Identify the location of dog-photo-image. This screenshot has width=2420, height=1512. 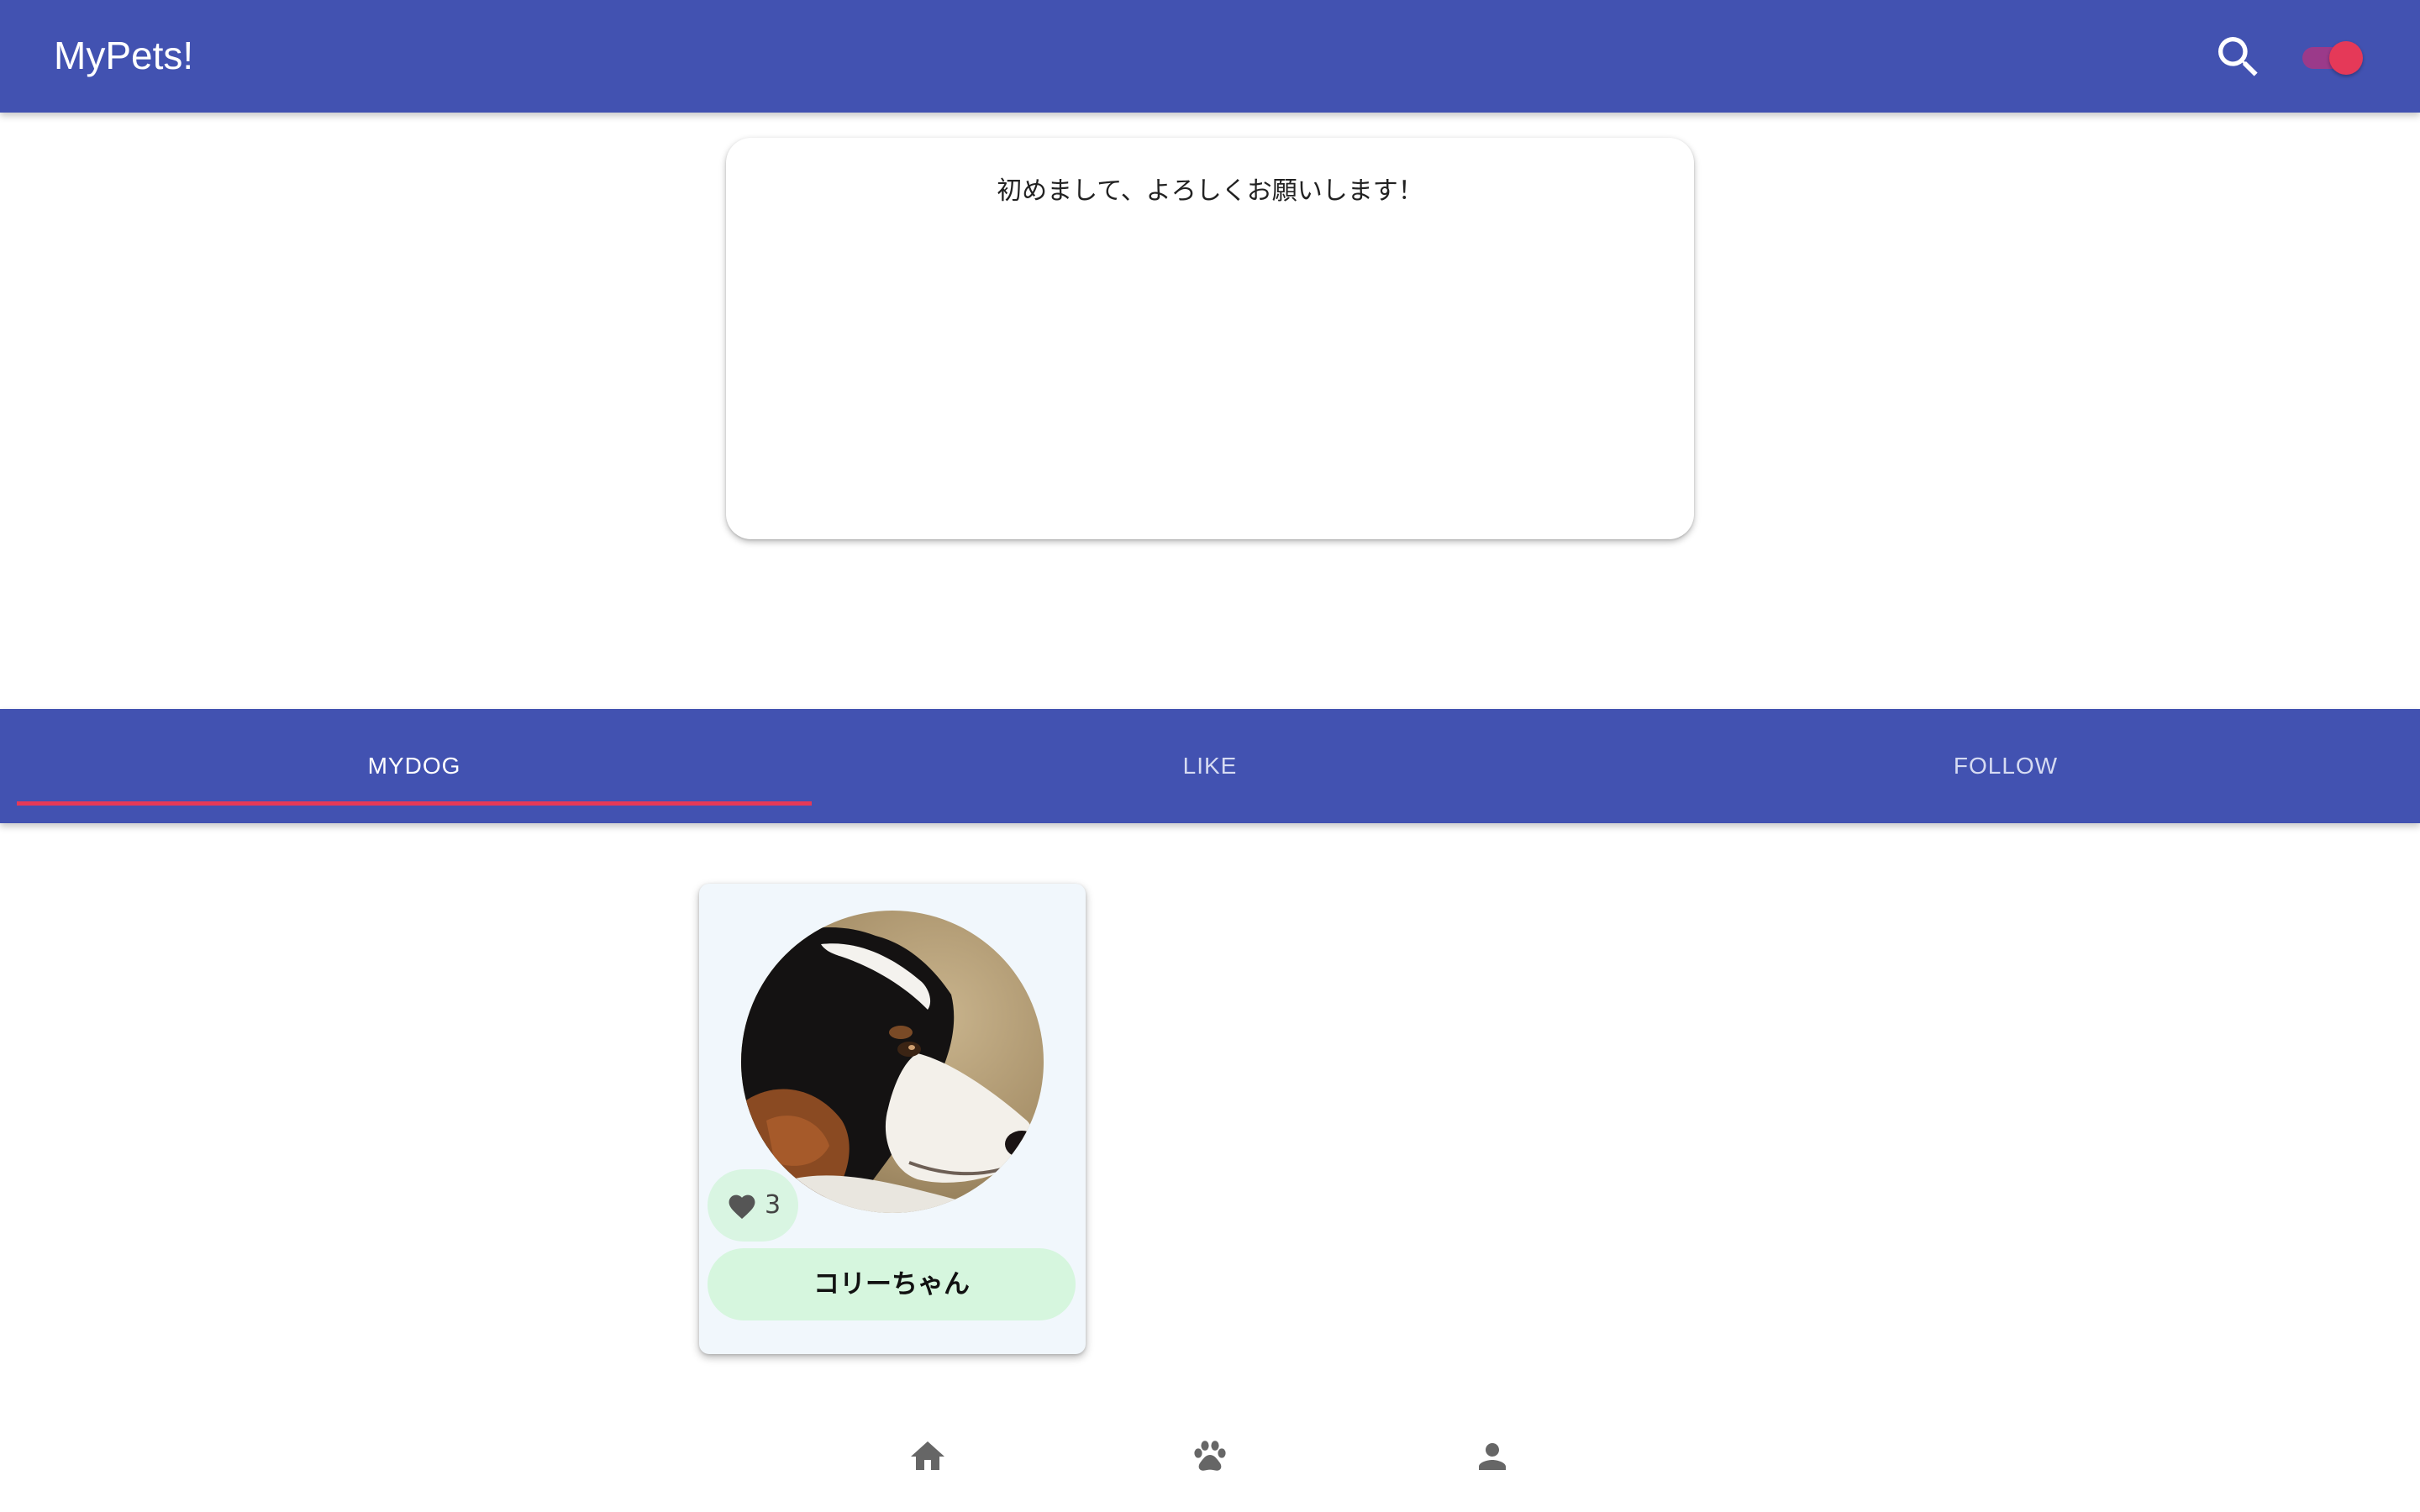
(893, 1062).